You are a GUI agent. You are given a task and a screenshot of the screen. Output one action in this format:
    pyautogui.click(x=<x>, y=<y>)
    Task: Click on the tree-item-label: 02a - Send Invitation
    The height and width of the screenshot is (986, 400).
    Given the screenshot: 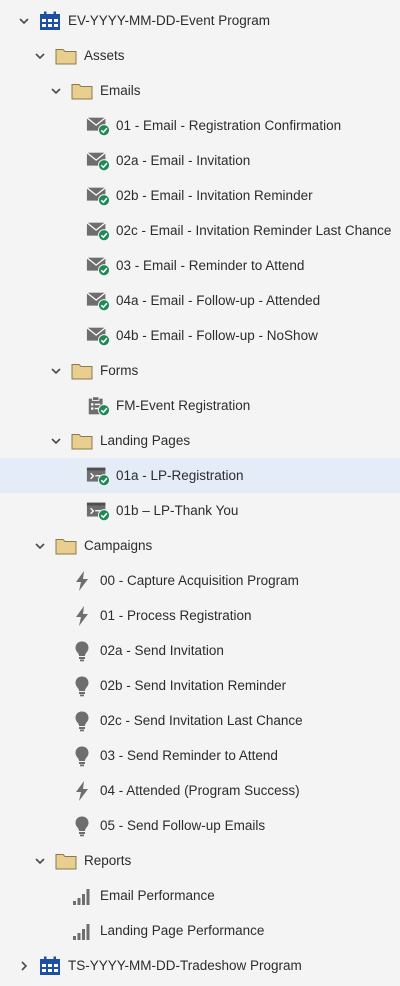 What is the action you would take?
    pyautogui.click(x=162, y=650)
    